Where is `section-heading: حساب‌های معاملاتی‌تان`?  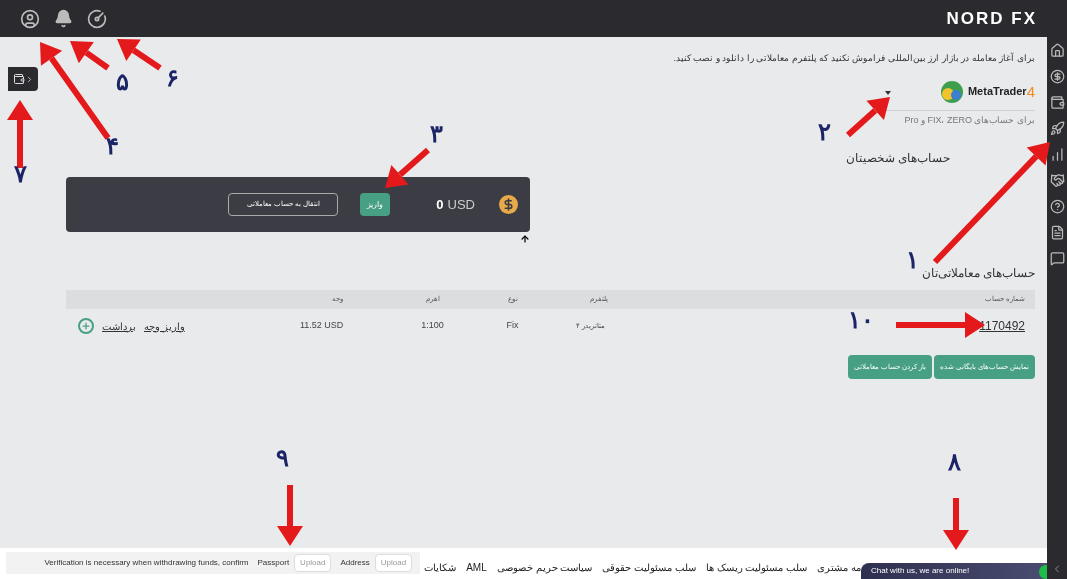 section-heading: حساب‌های معاملاتی‌تان is located at coordinates (978, 273).